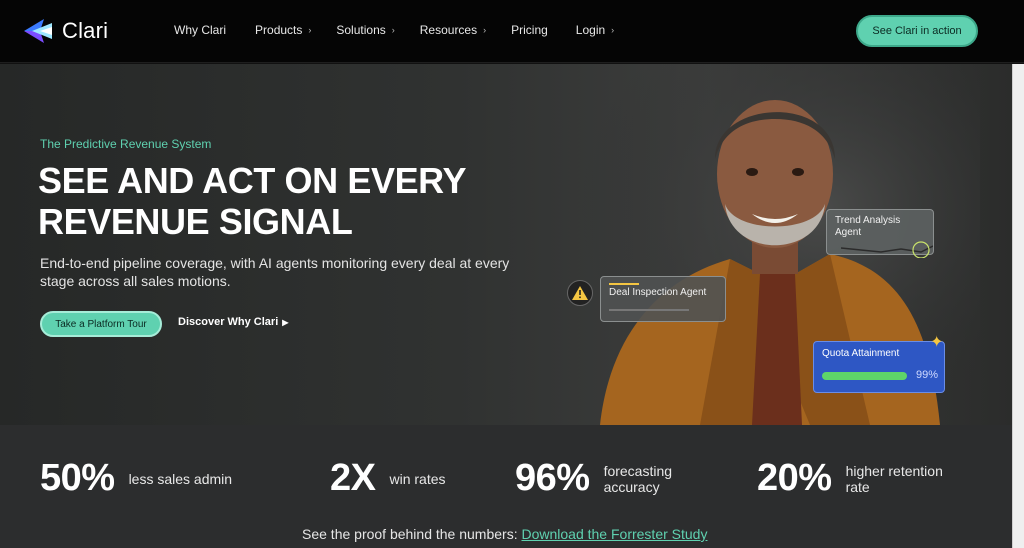 Image resolution: width=1024 pixels, height=548 pixels. I want to click on deal-inspection-card: Deal Inspection Agent, so click(663, 299).